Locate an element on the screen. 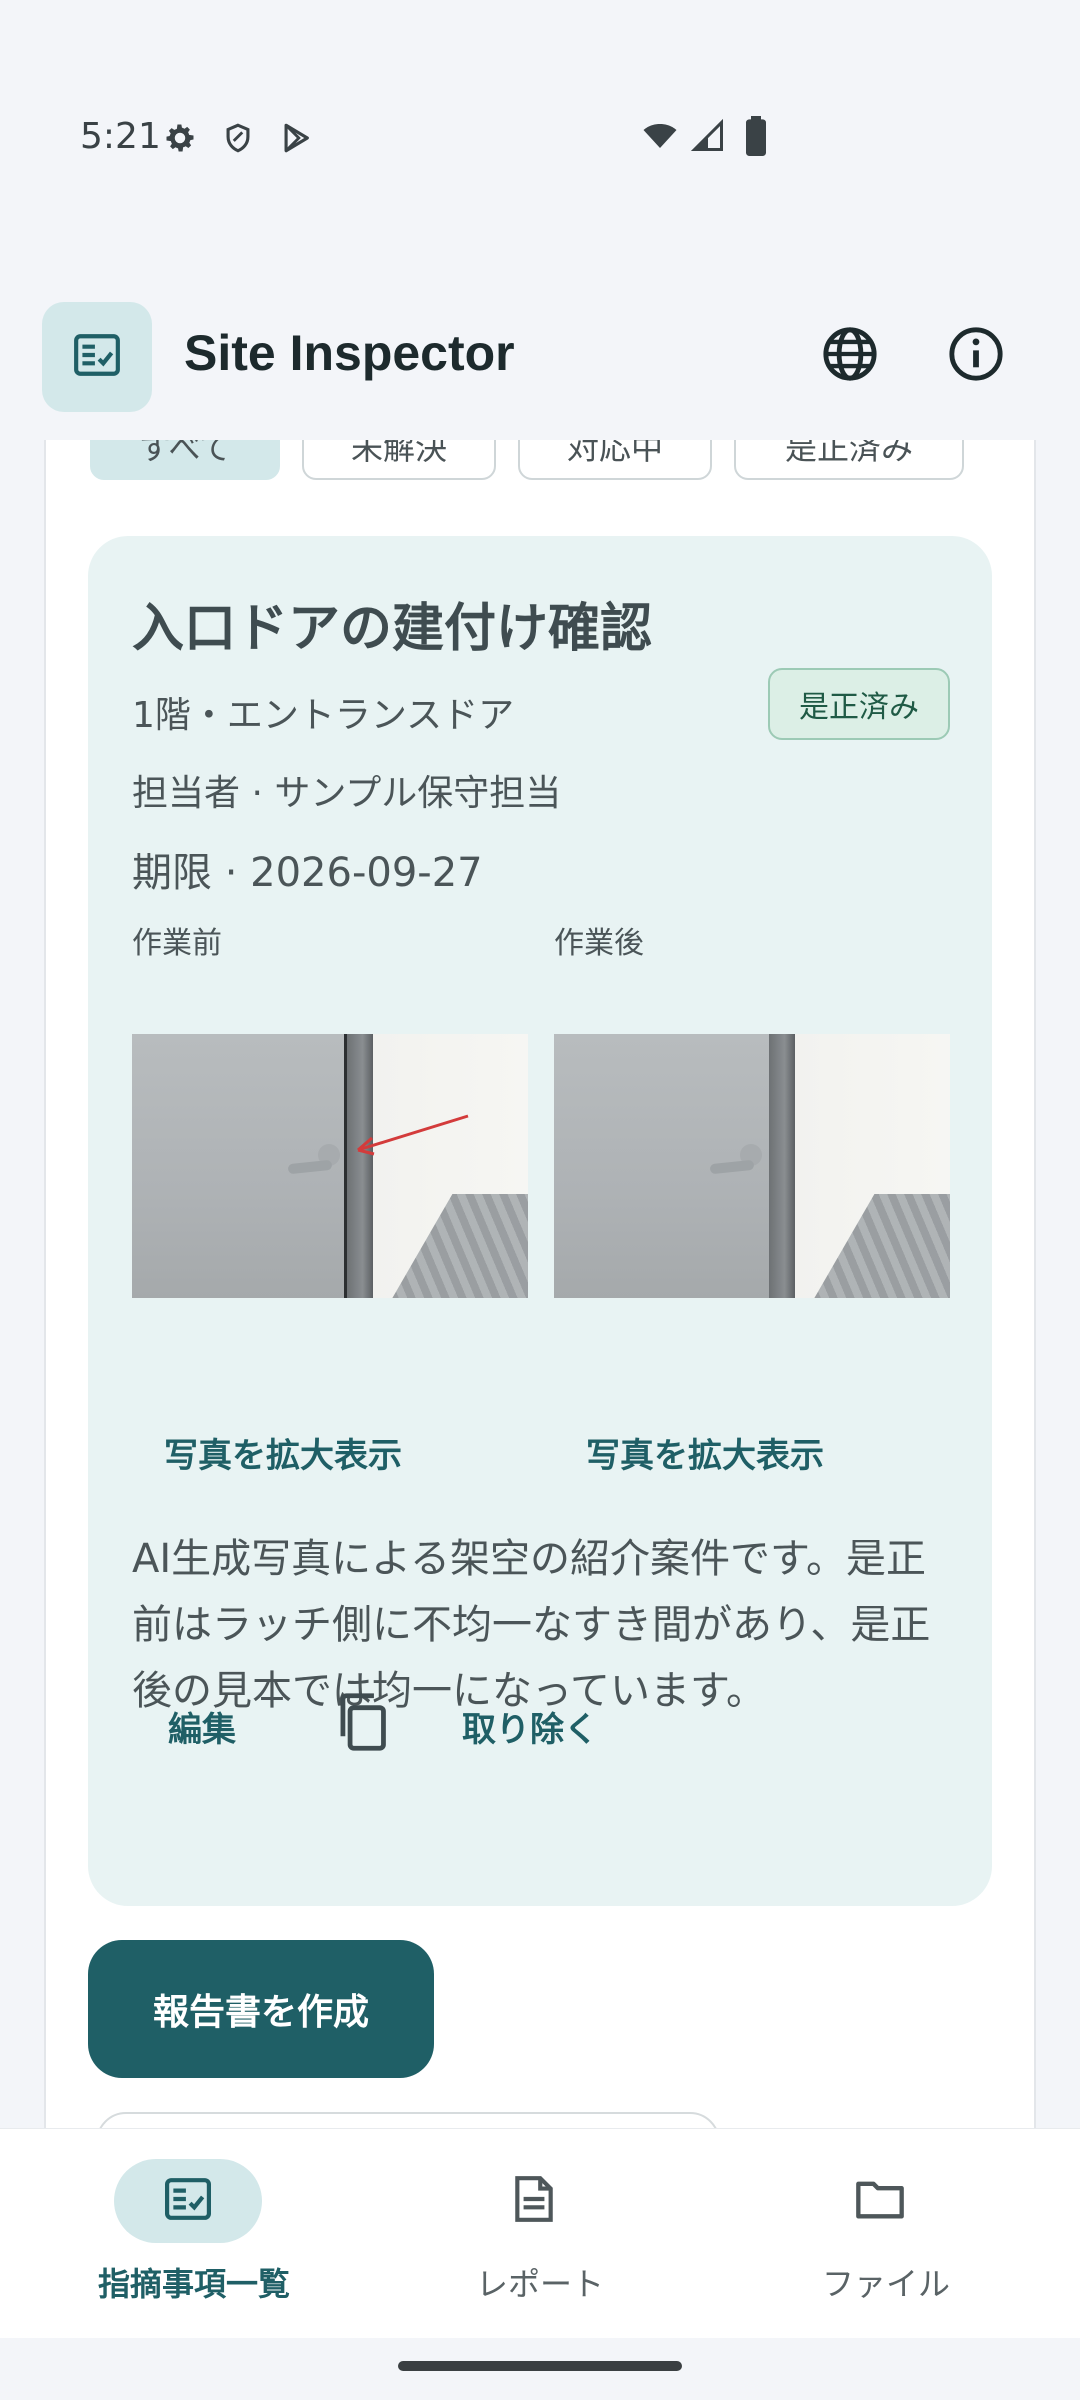  app-title: Site Inspector is located at coordinates (349, 353).